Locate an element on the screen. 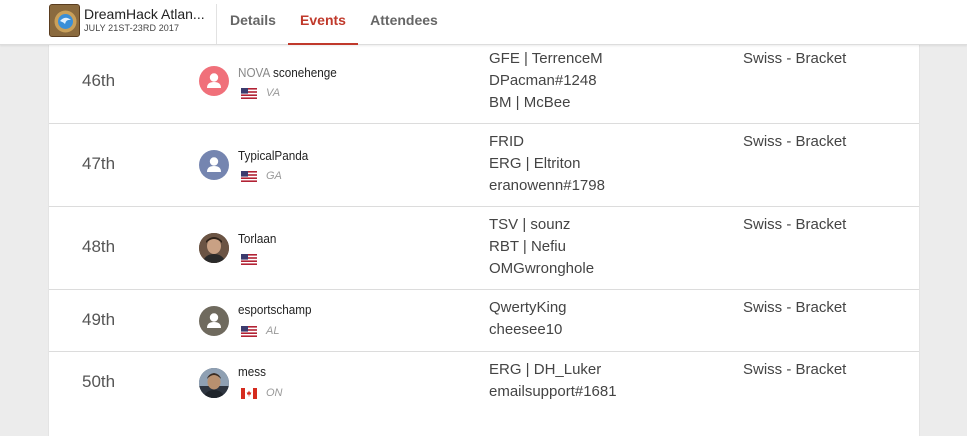  player-name: mess is located at coordinates (252, 371).